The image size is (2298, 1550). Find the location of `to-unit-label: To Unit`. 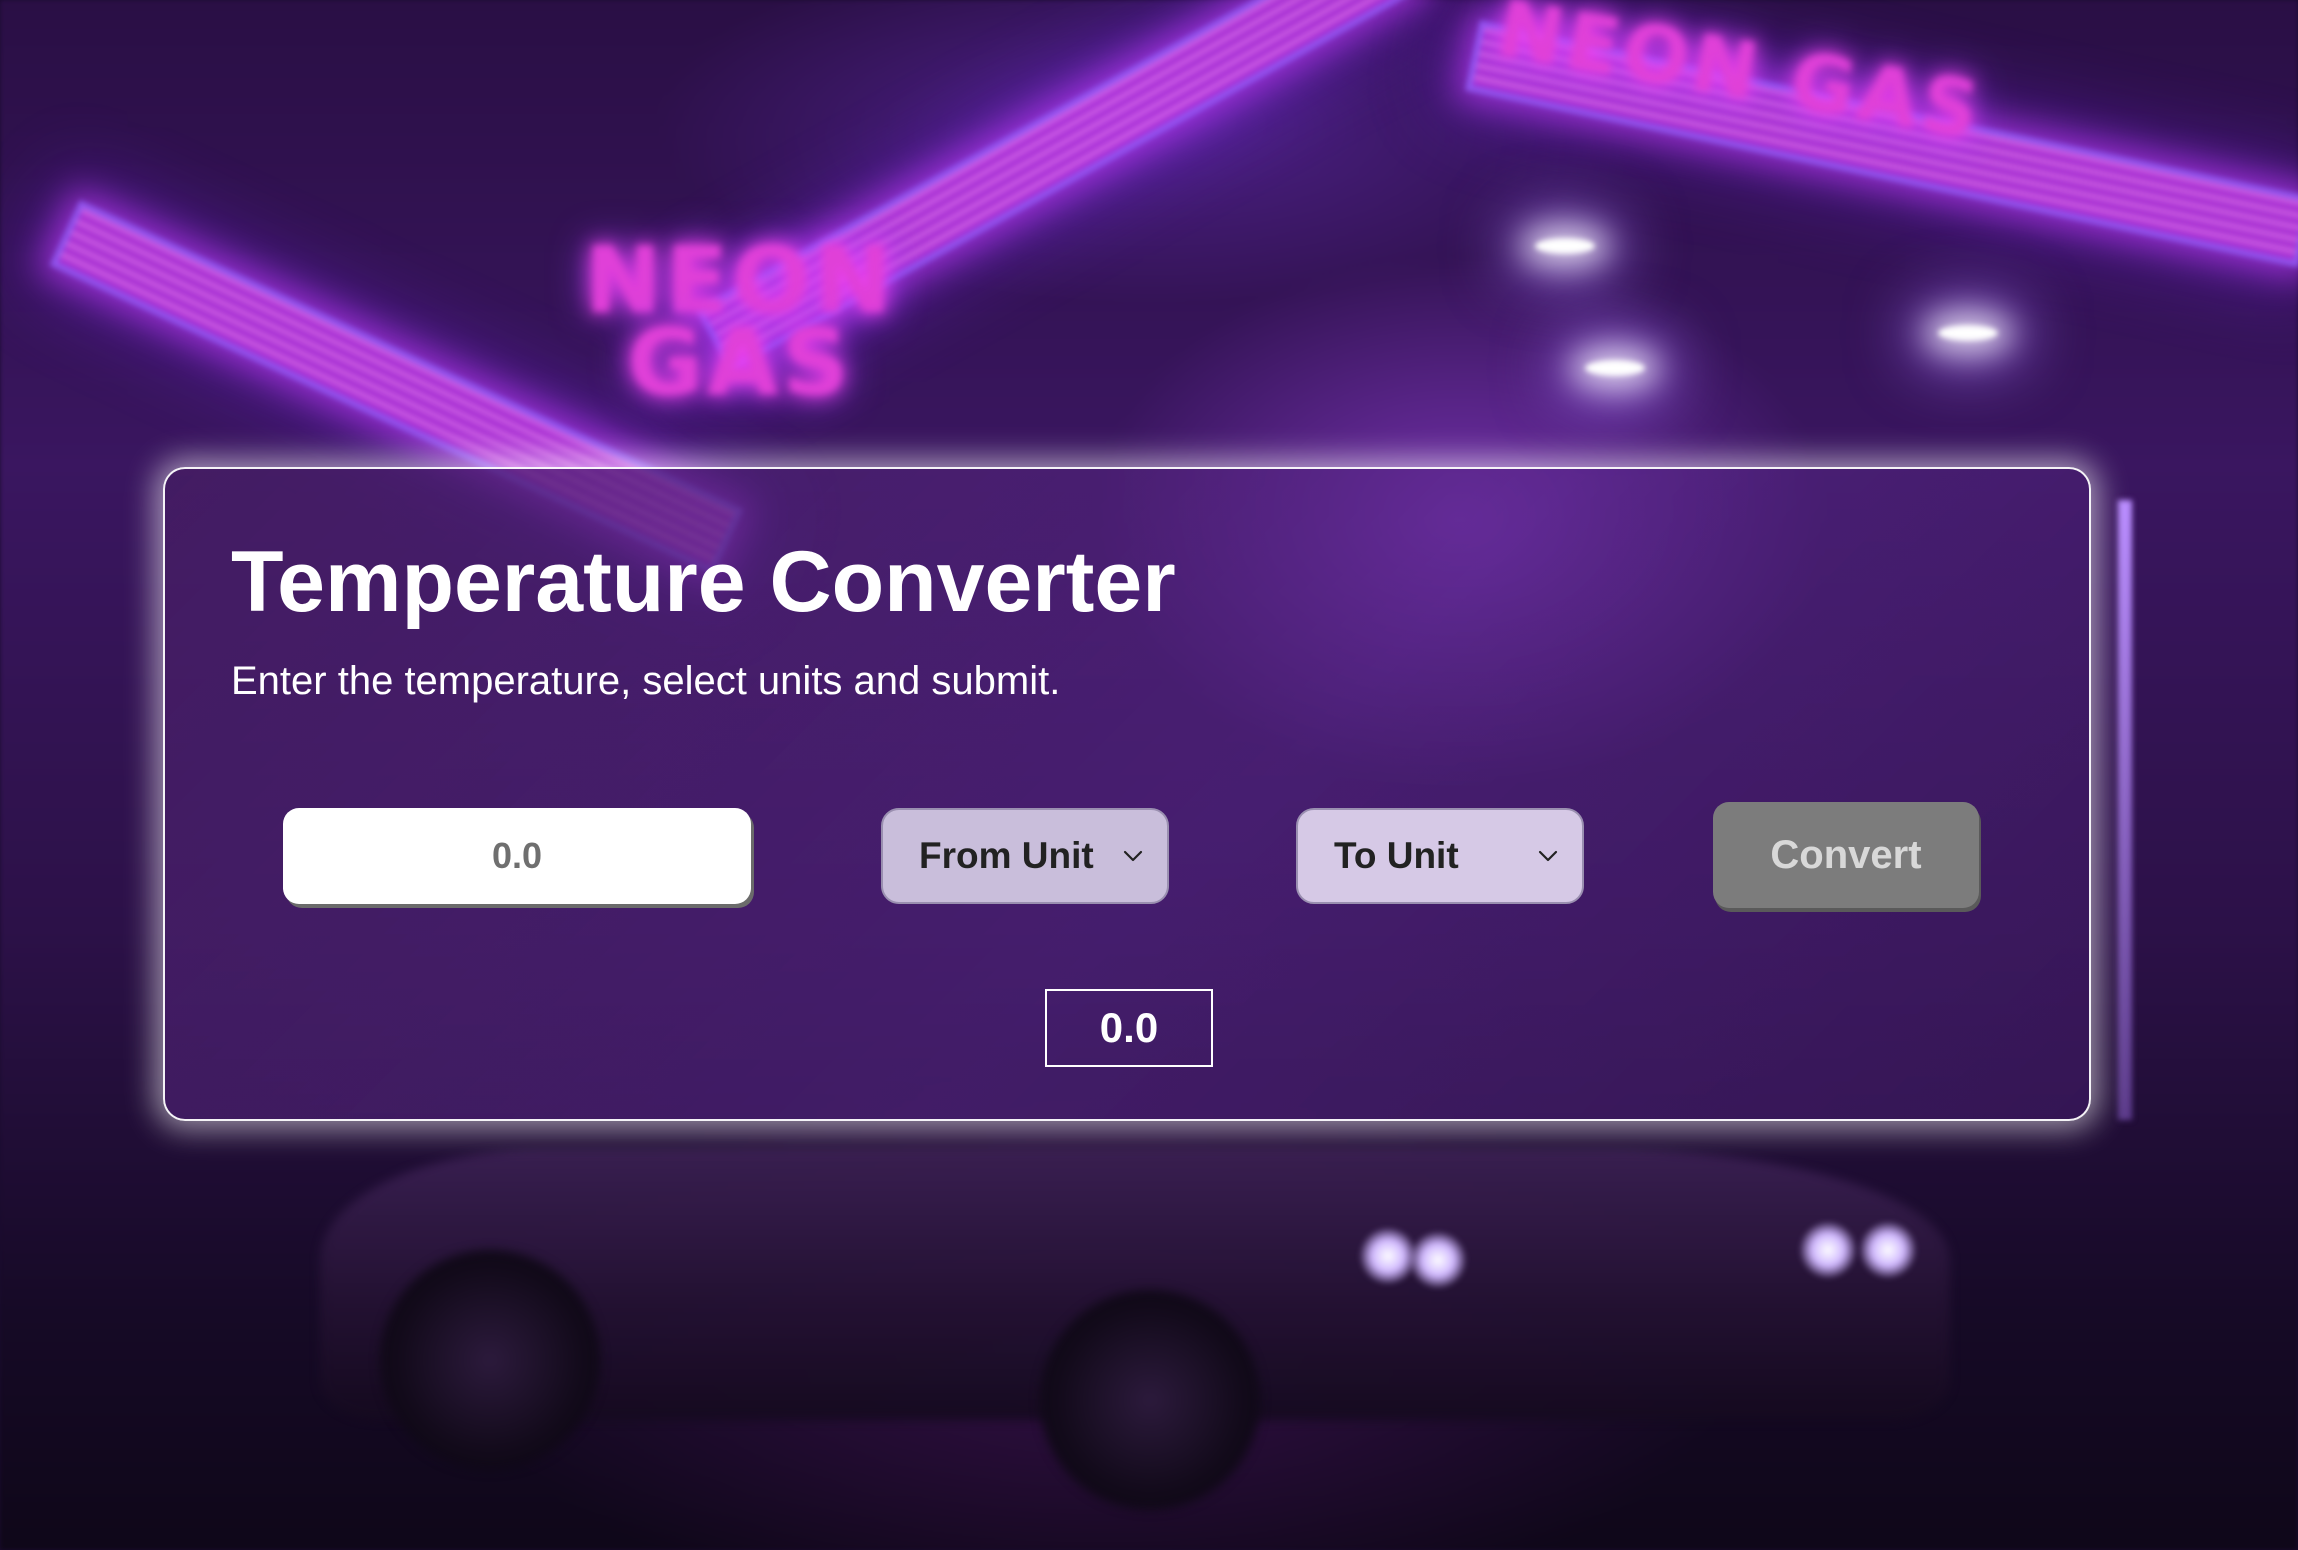

to-unit-label: To Unit is located at coordinates (1396, 855).